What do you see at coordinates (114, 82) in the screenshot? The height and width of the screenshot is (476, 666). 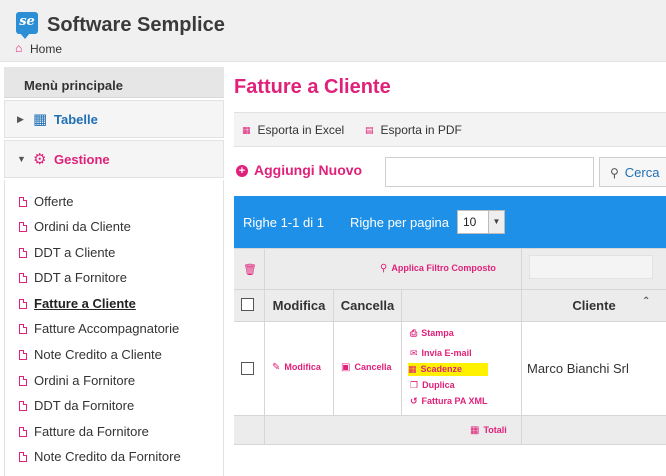 I see `sidebar-heading: Menù principale` at bounding box center [114, 82].